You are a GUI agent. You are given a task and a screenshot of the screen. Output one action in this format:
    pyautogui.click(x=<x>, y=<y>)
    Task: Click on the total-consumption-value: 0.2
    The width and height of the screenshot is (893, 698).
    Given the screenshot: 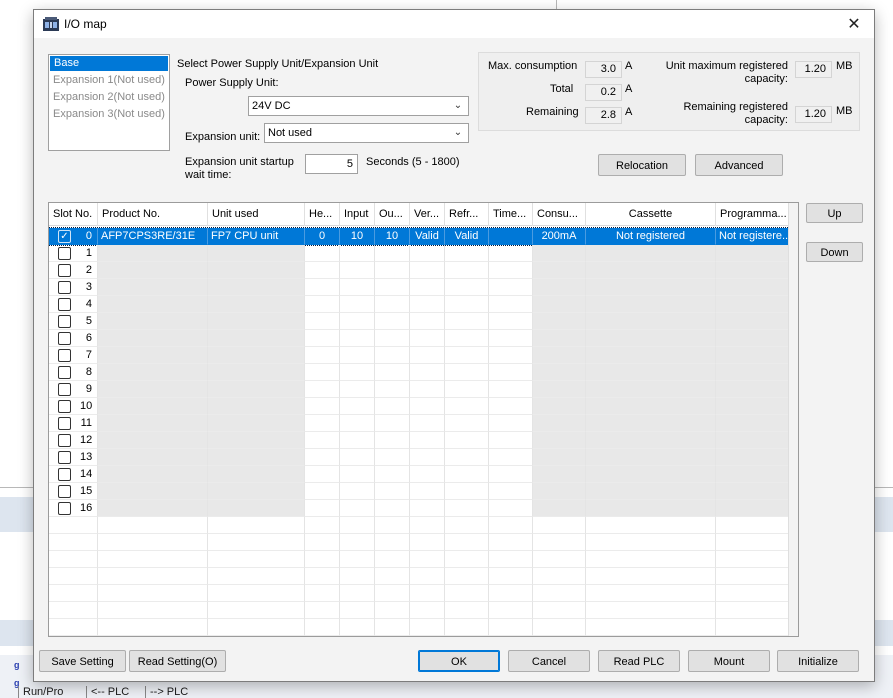 What is the action you would take?
    pyautogui.click(x=603, y=92)
    